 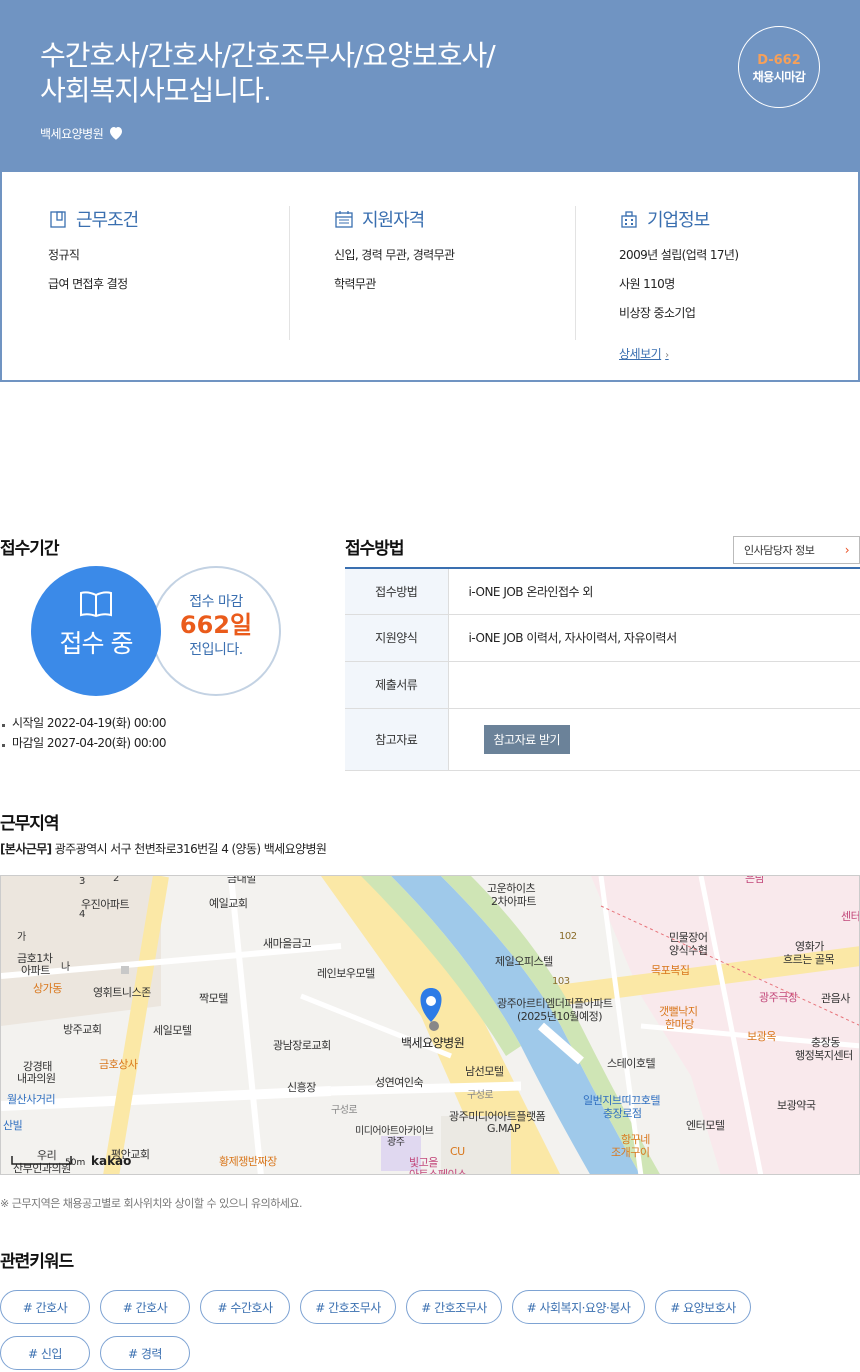 I want to click on keyword-tag: # 사회복지·요양·봉사, so click(x=578, y=1307).